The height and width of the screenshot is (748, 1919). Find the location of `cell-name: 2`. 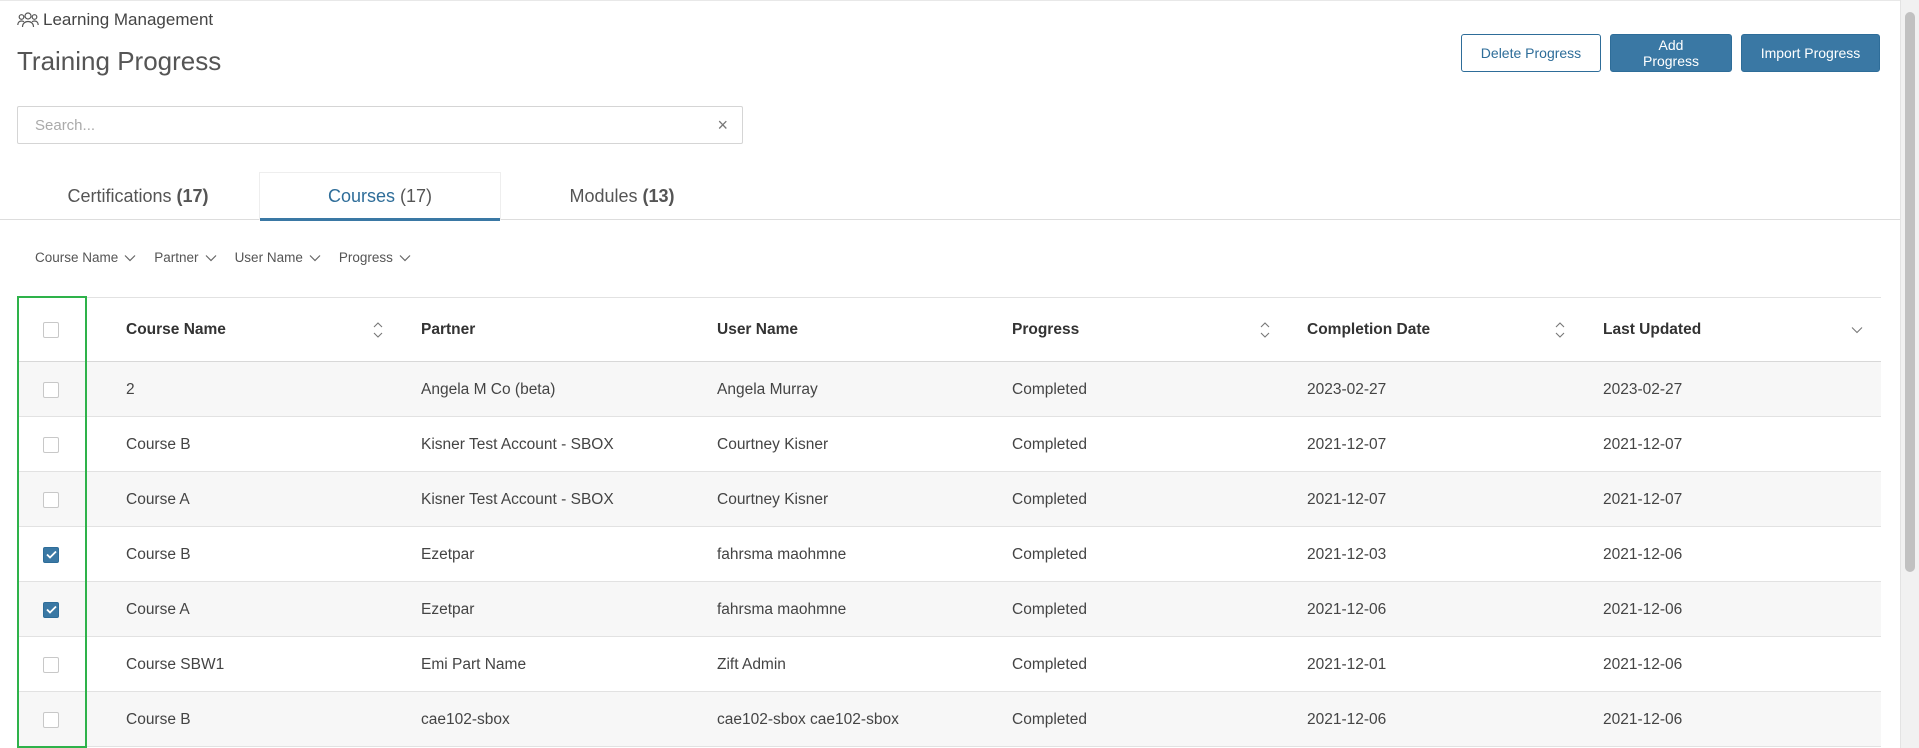

cell-name: 2 is located at coordinates (130, 389).